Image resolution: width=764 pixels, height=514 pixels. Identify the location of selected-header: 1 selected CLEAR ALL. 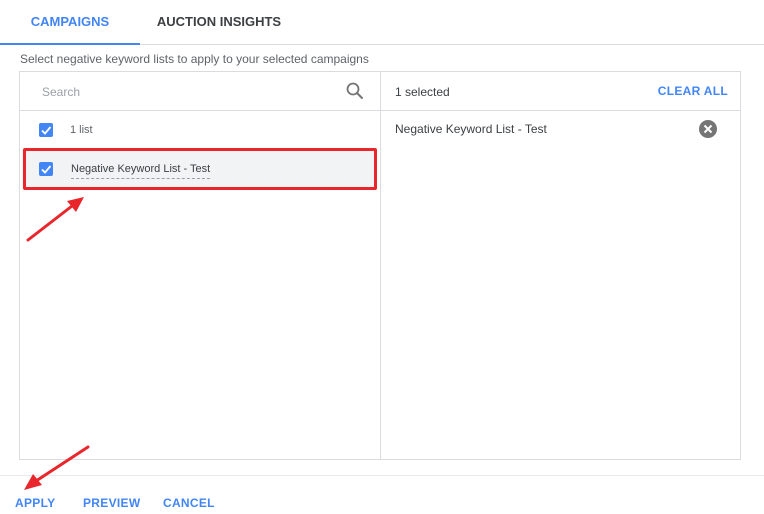
(560, 91).